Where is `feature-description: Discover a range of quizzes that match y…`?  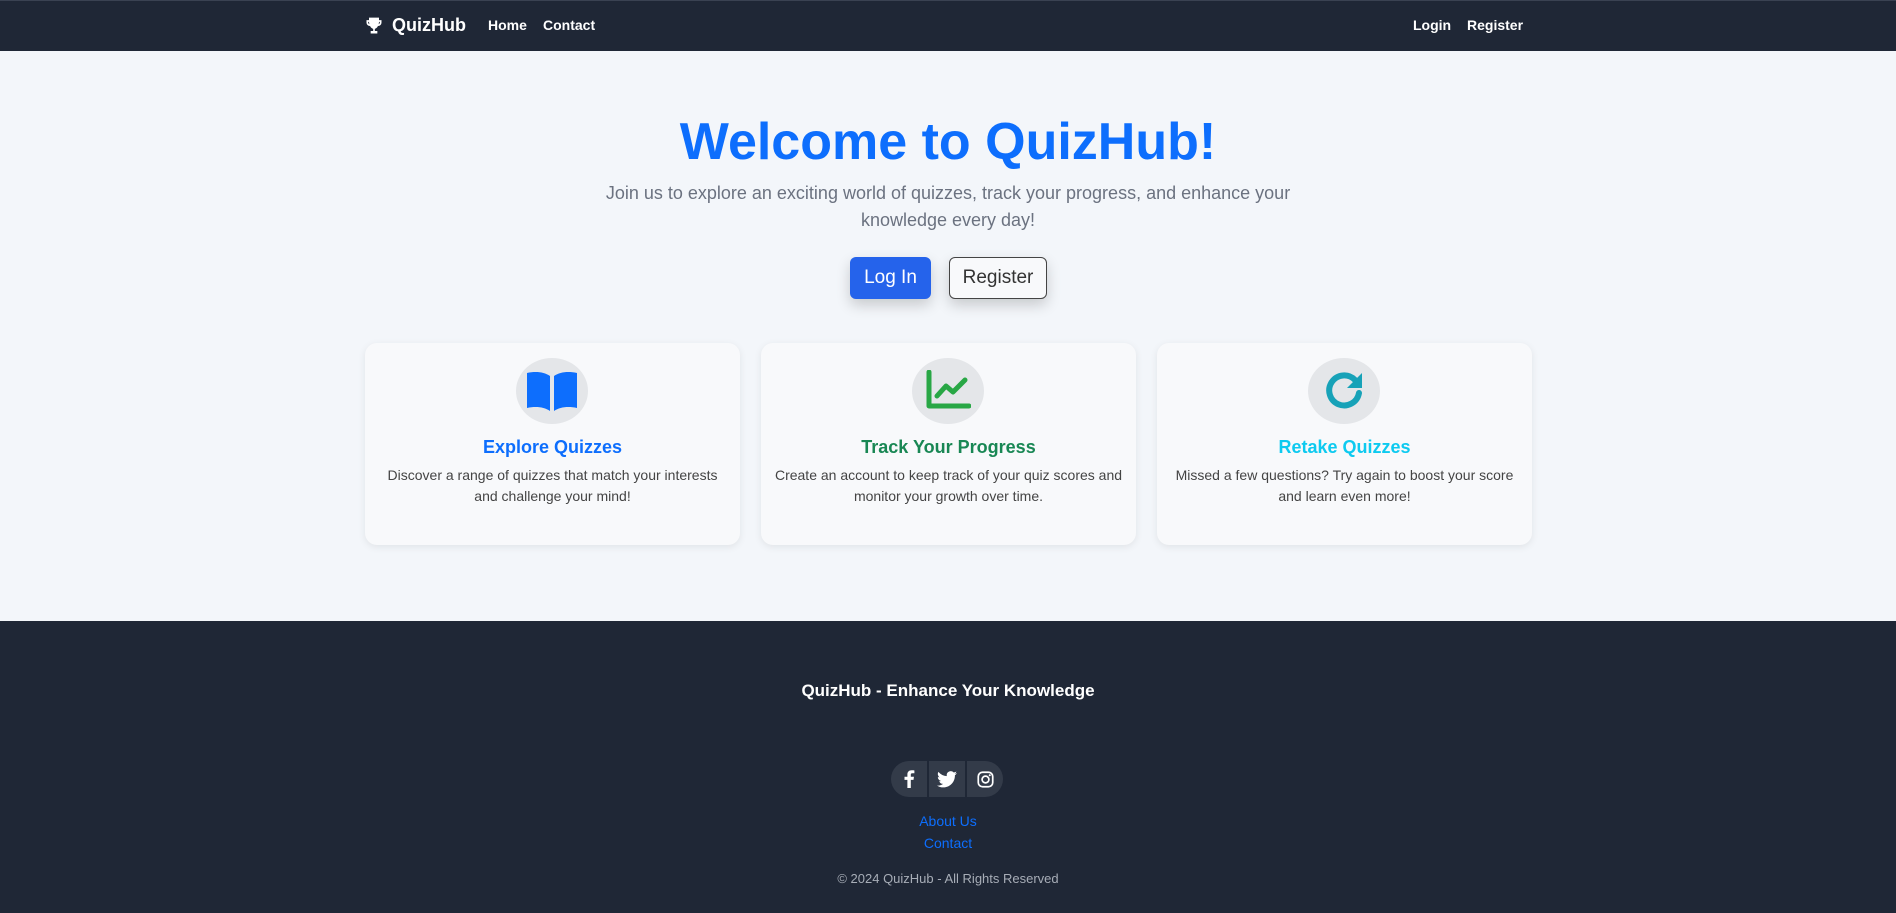
feature-description: Discover a range of quizzes that match y… is located at coordinates (552, 485).